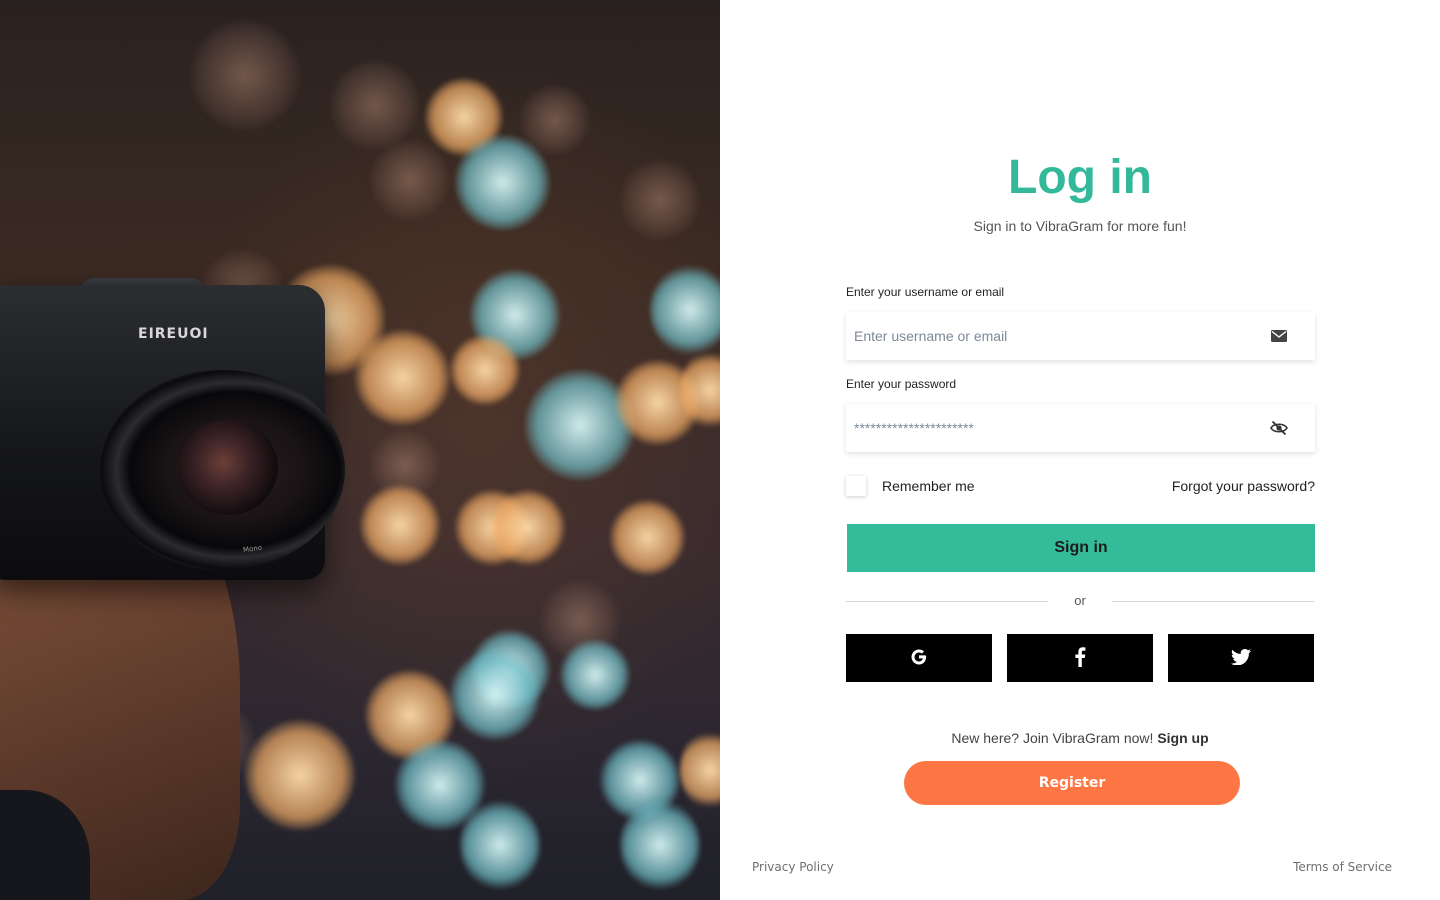 The image size is (1440, 900). I want to click on signup-prompt: New here? Join VibraGram now! Sign up, so click(1080, 738).